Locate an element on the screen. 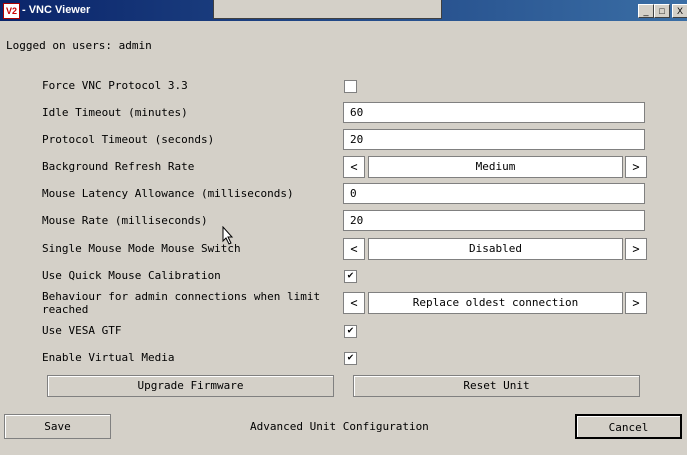 This screenshot has width=687, height=455. save-button: Save is located at coordinates (57, 426).